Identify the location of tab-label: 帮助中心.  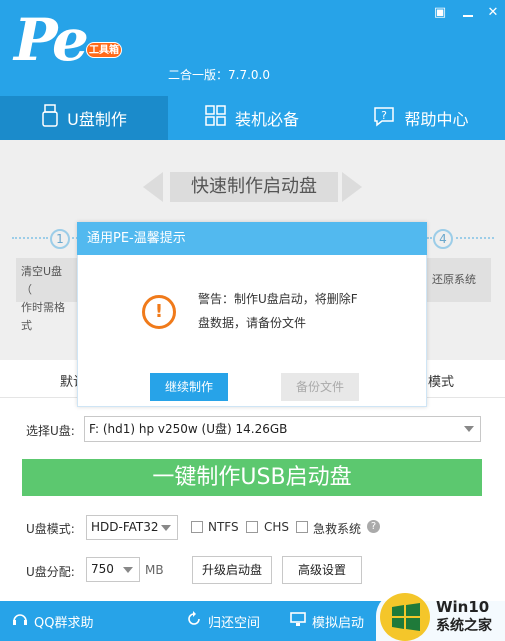
(436, 119).